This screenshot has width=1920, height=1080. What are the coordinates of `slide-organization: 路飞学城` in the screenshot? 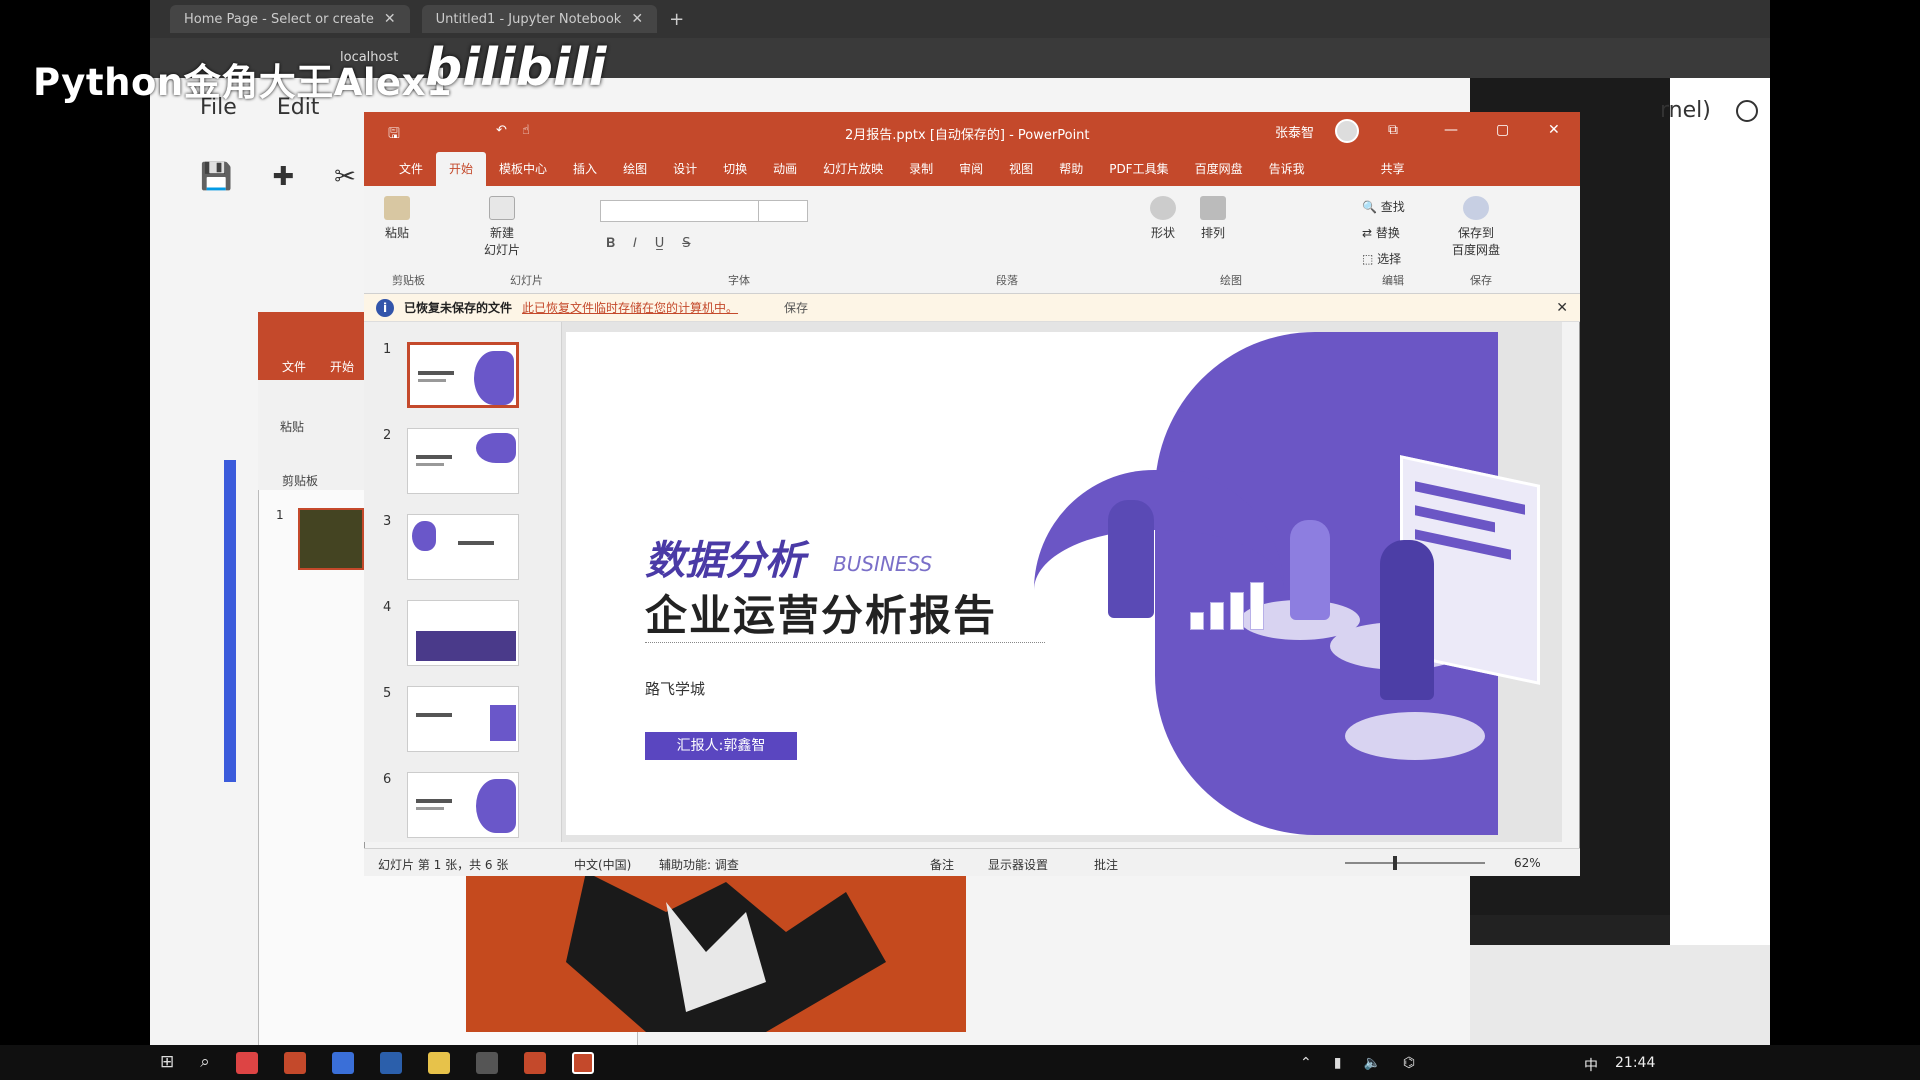 It's located at (675, 688).